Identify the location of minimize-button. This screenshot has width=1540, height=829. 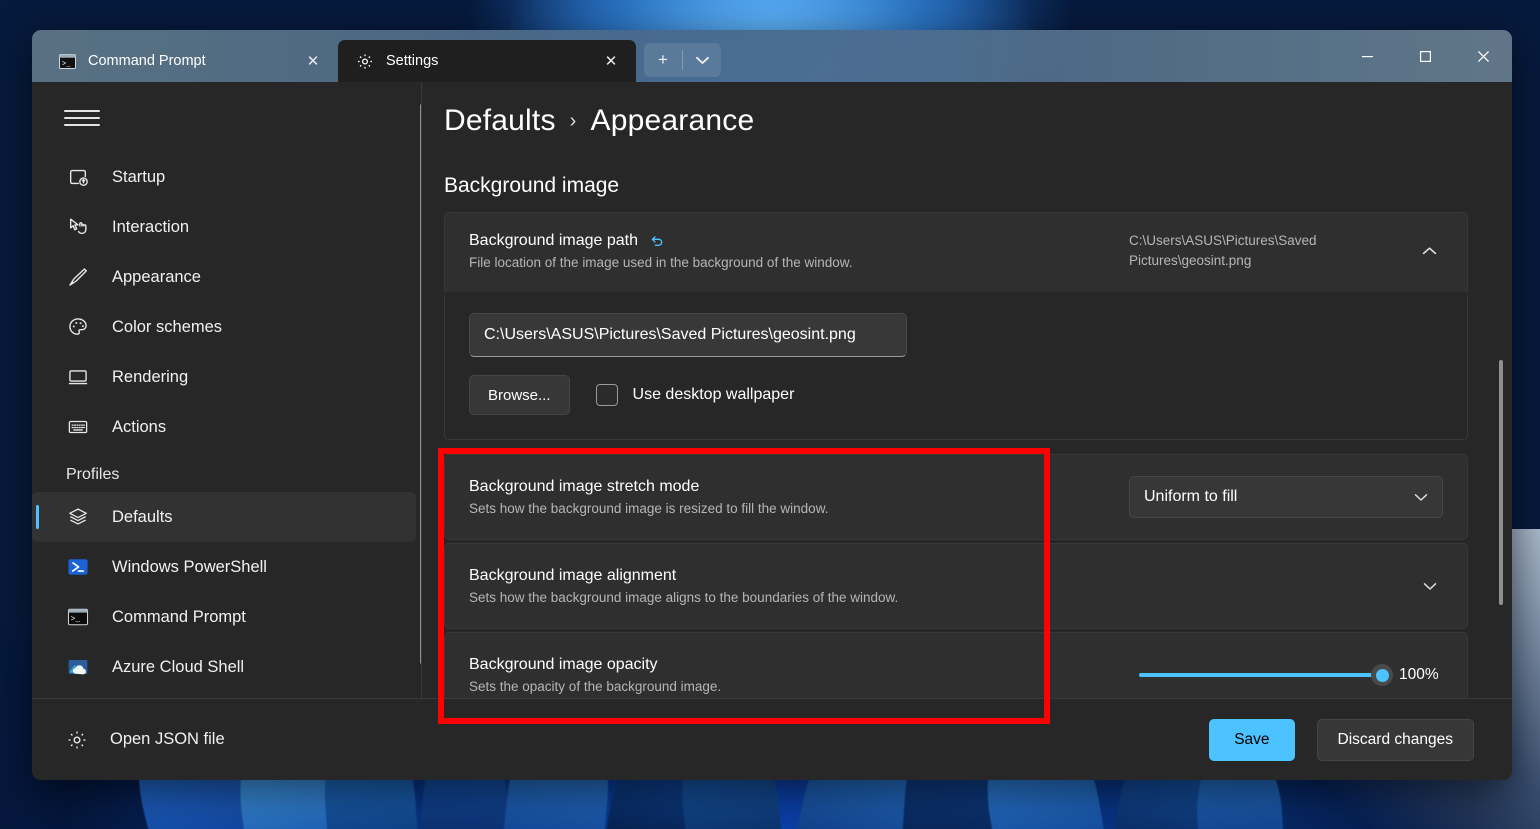
(1367, 56).